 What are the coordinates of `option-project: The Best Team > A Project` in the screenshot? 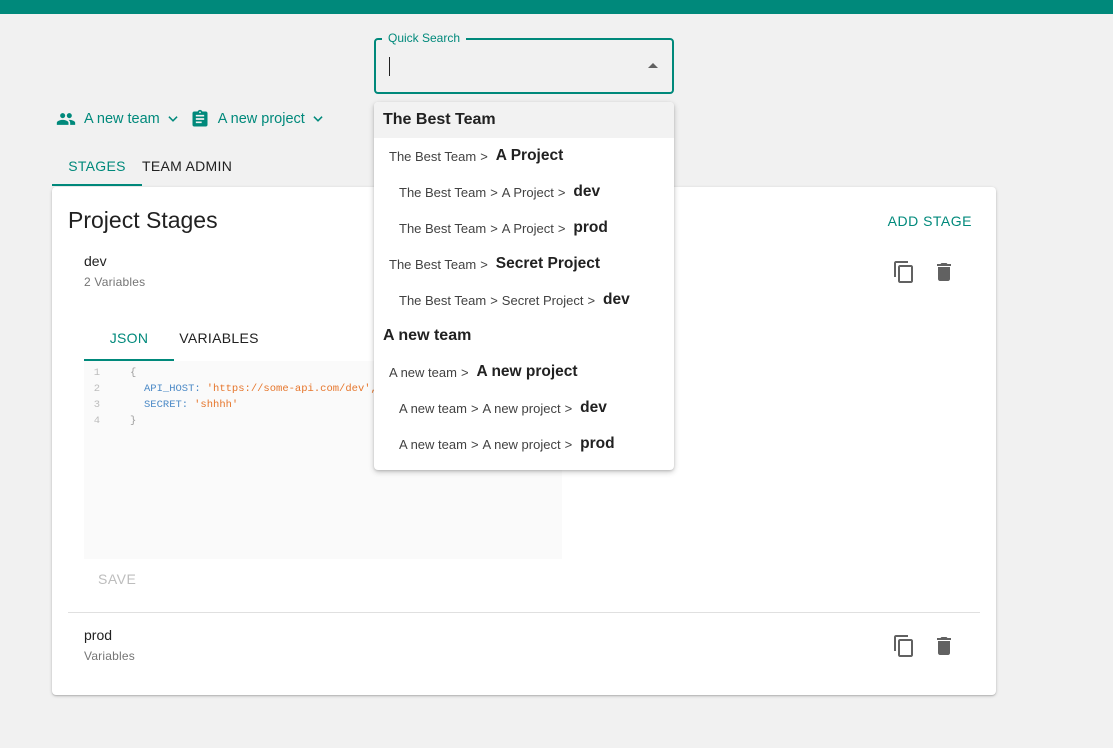 It's located at (524, 156).